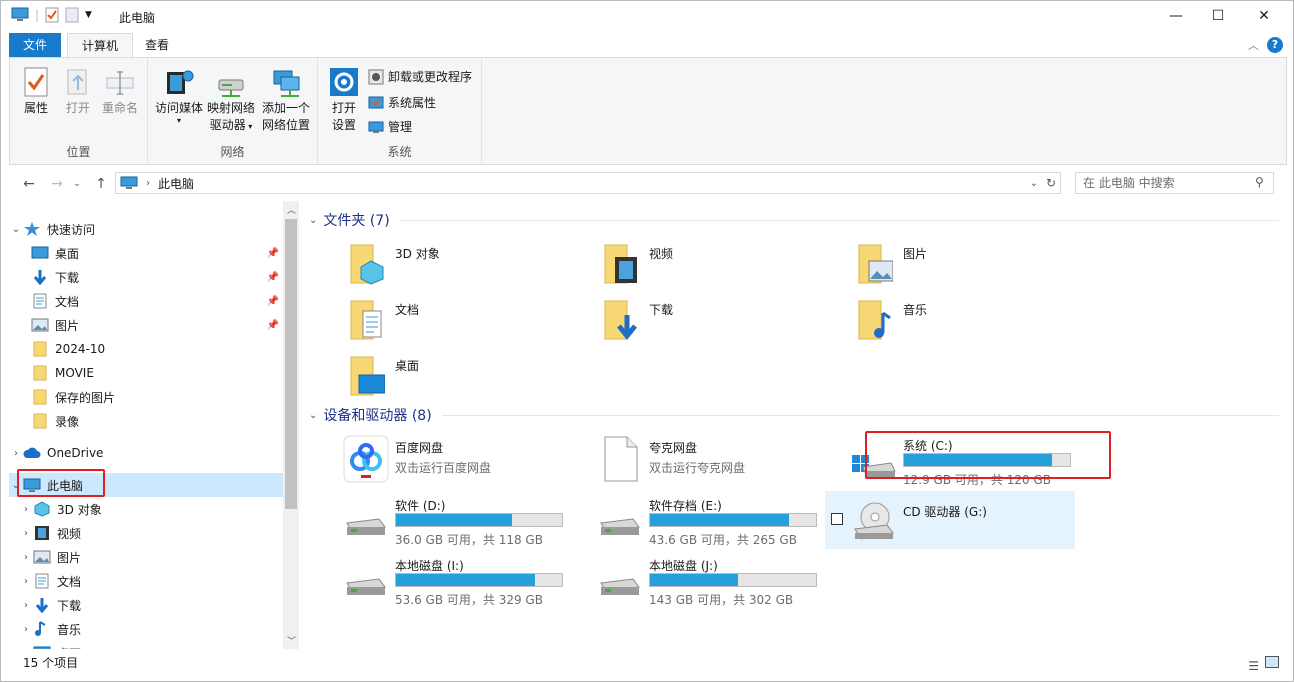  I want to click on picture-icon, so click(40, 325).